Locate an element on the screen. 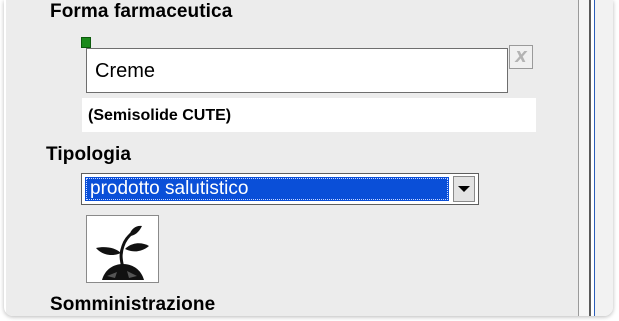 The width and height of the screenshot is (619, 321). tipologia-selected-text: prodotto salutistico is located at coordinates (169, 188).